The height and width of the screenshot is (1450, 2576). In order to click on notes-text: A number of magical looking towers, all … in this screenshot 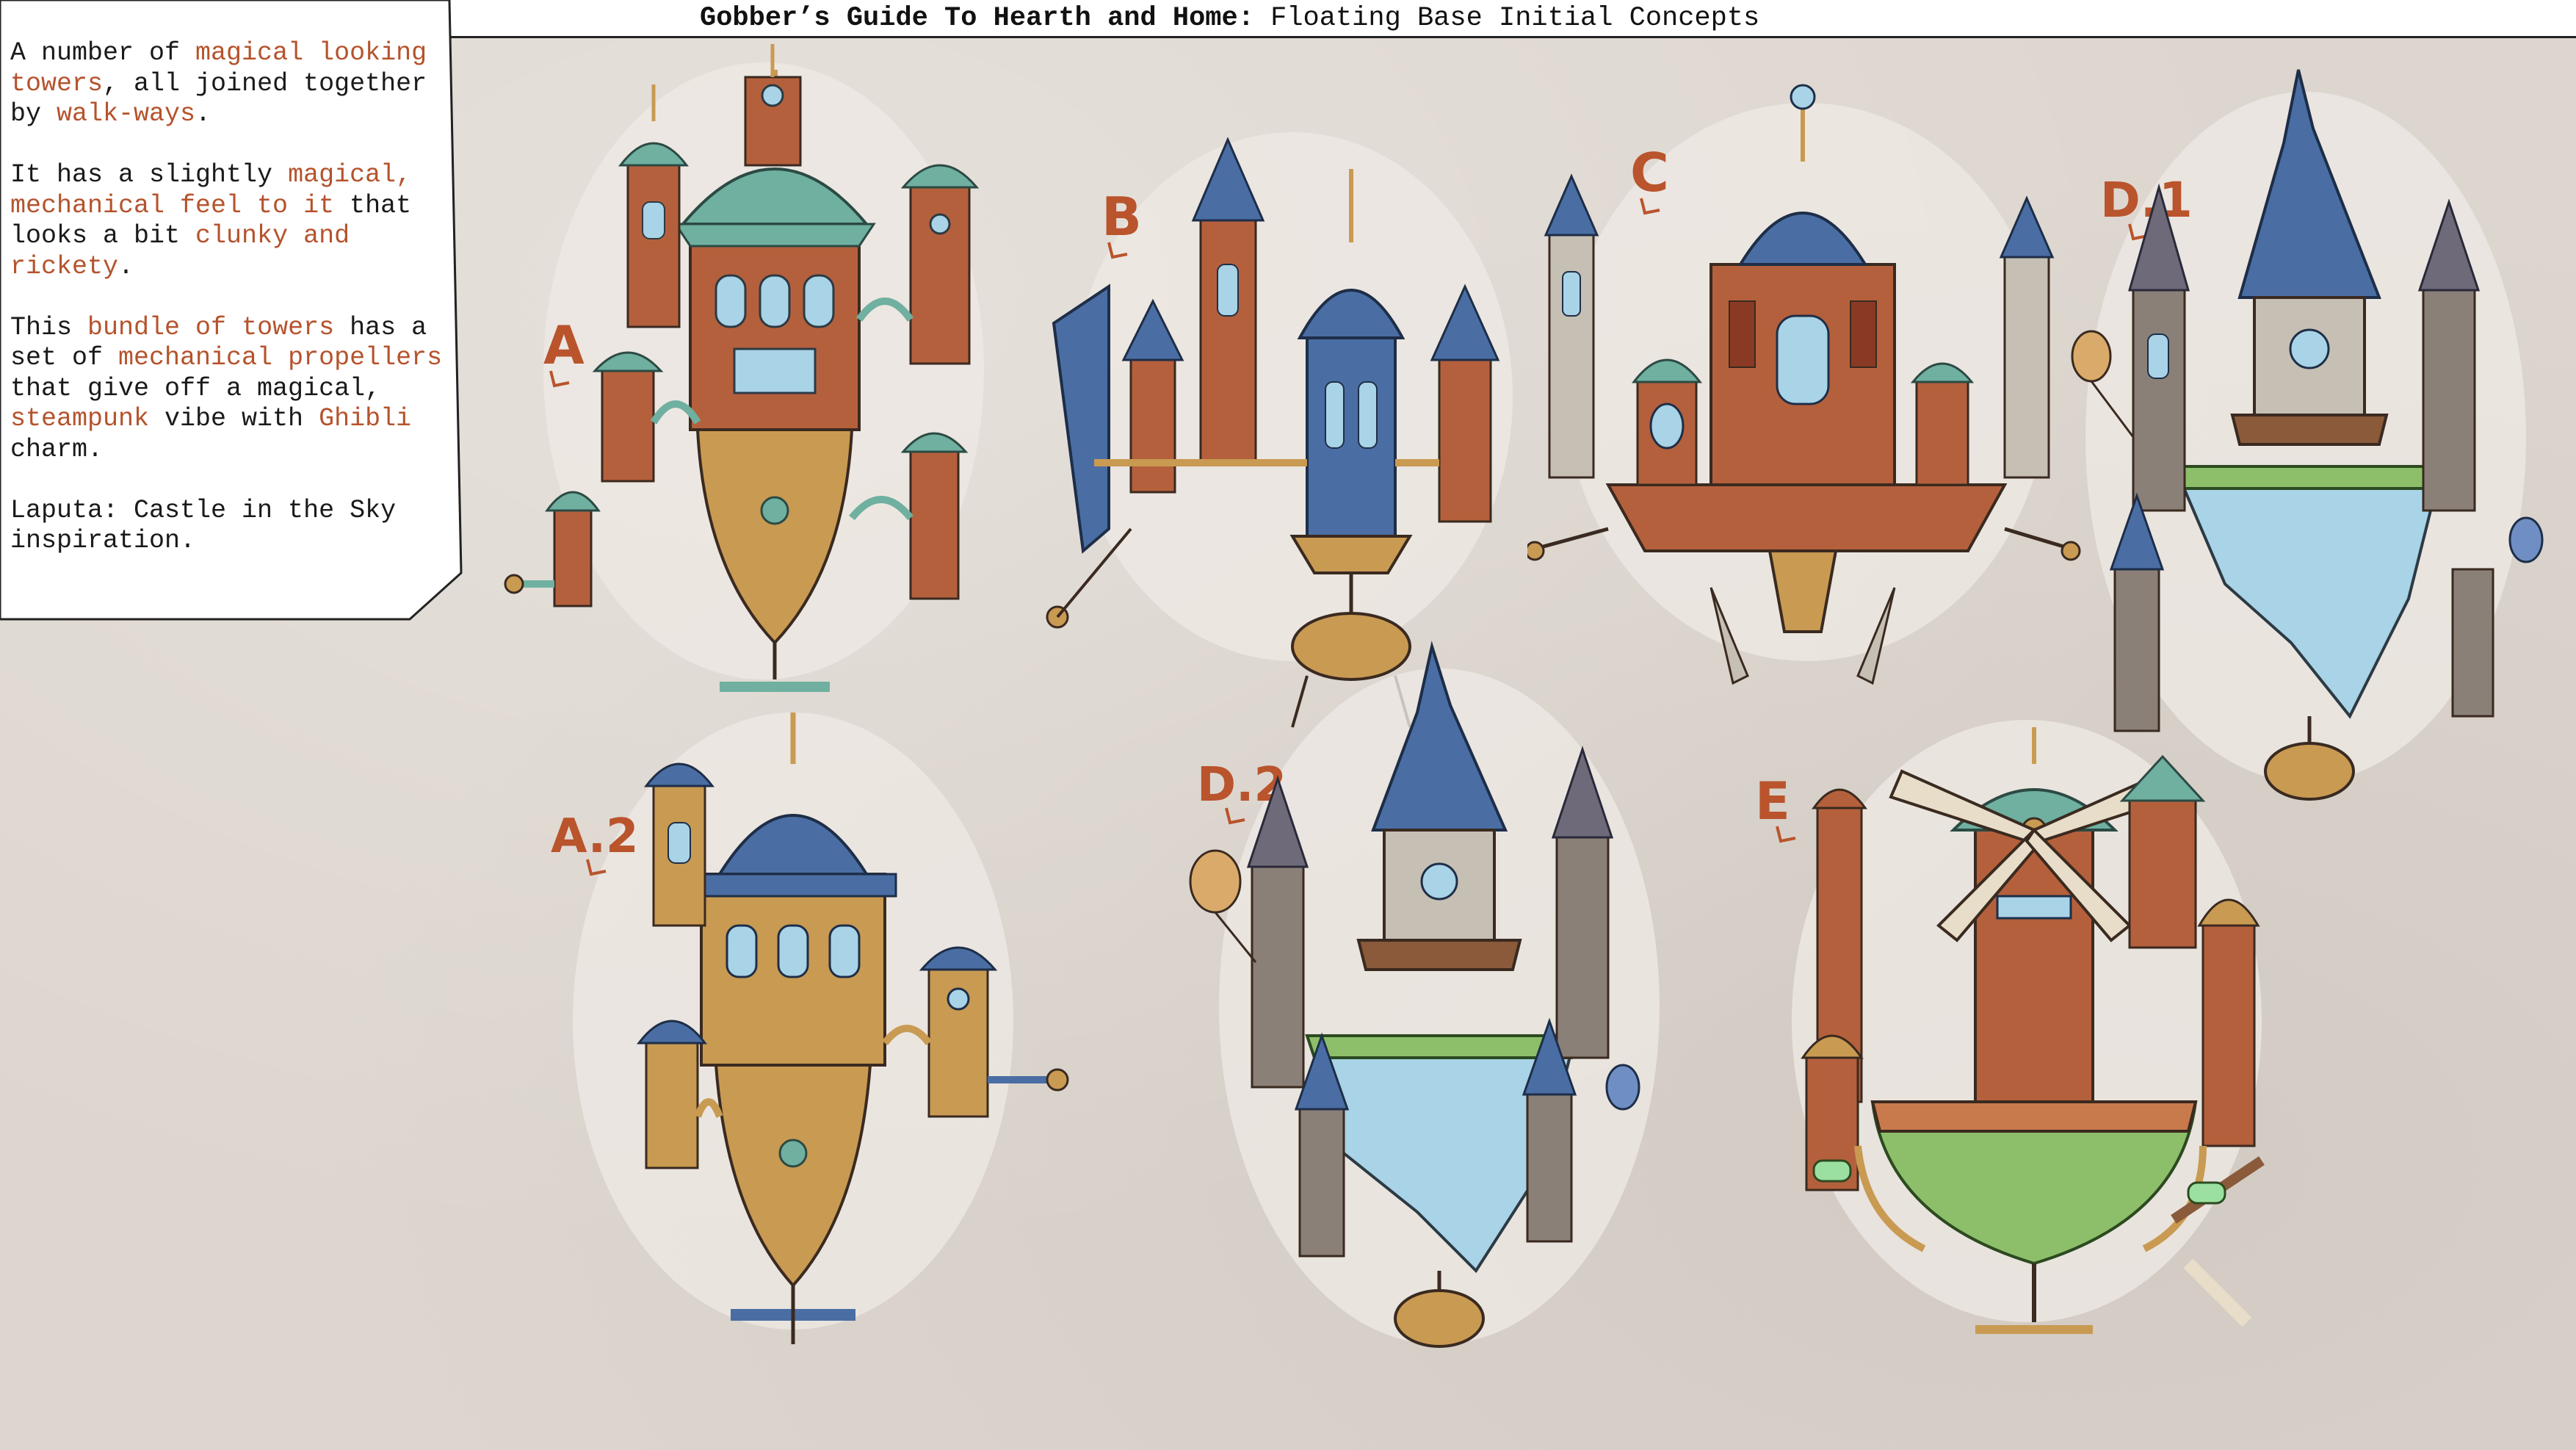, I will do `click(234, 312)`.